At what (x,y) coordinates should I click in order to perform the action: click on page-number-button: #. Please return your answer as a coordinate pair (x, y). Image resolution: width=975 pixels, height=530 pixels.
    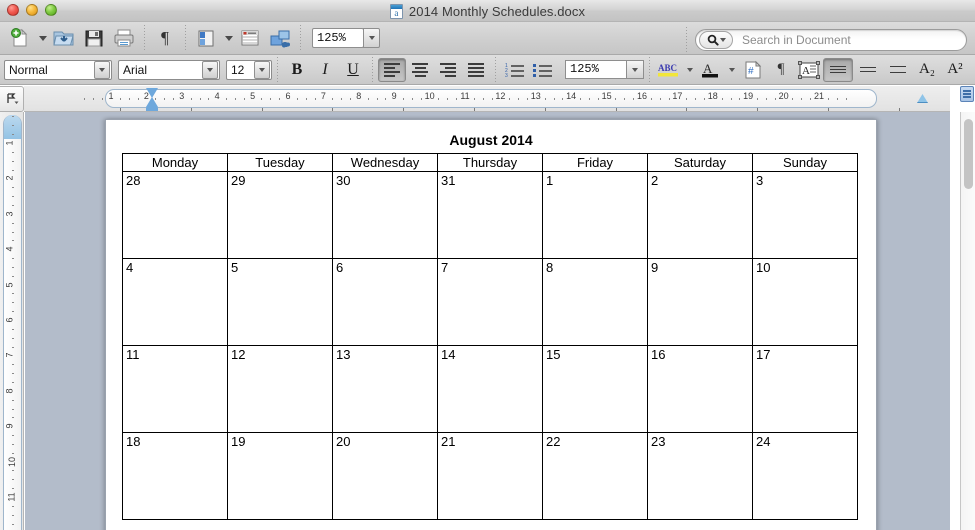
    Looking at the image, I should click on (753, 70).